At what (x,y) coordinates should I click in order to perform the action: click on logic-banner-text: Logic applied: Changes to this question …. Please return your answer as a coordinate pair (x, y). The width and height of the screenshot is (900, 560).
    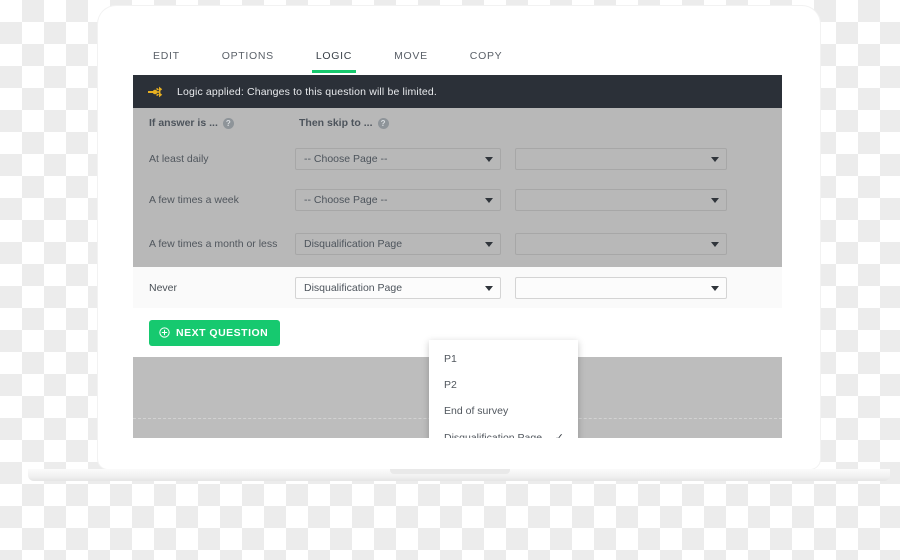
    Looking at the image, I should click on (307, 91).